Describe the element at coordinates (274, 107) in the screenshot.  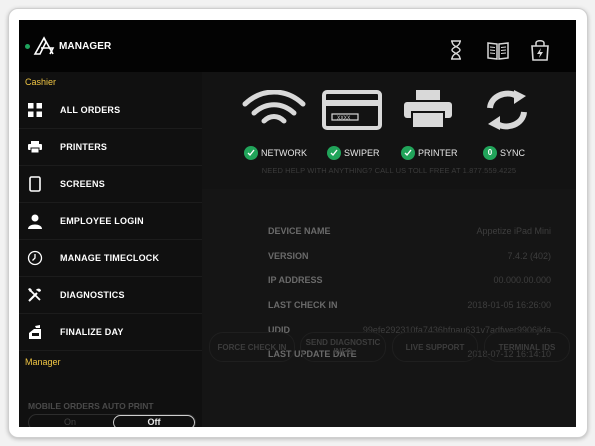
I see `wifi-icon` at that location.